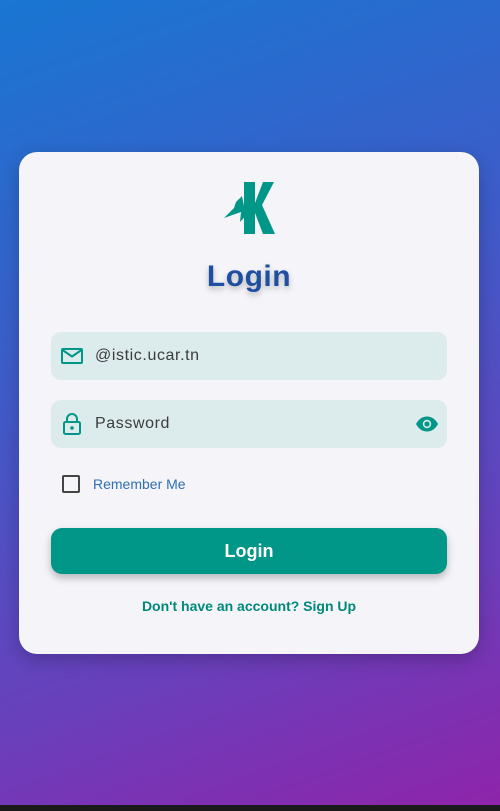 Image resolution: width=500 pixels, height=811 pixels. I want to click on remember-me: Remember Me, so click(124, 484).